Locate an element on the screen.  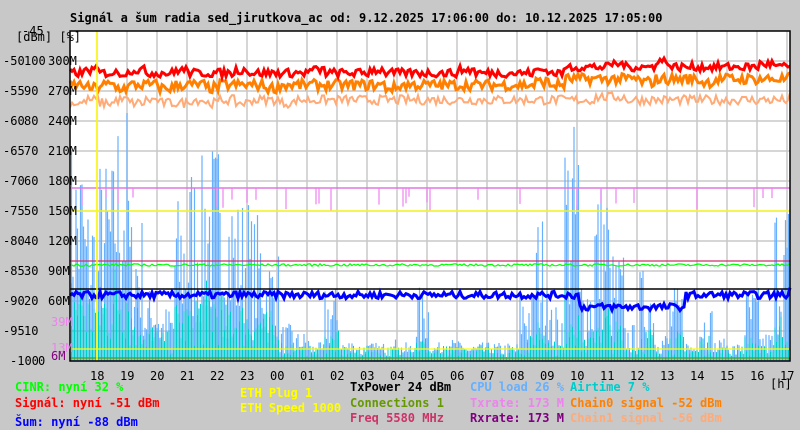
legend-cpu: CPU load 26 % is located at coordinates (517, 387).